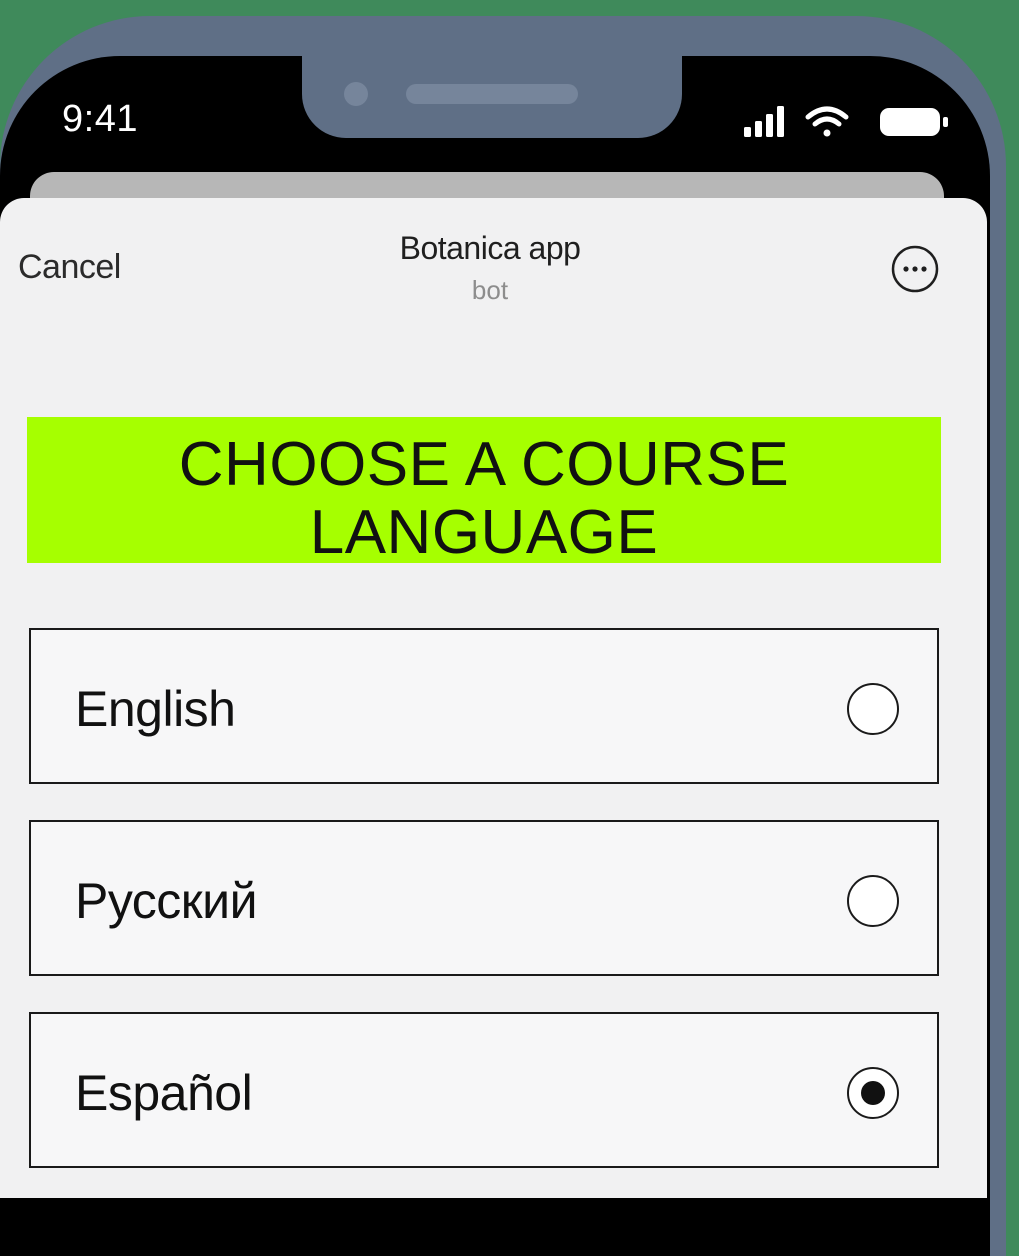 The width and height of the screenshot is (1019, 1256). Describe the element at coordinates (356, 94) in the screenshot. I see `front-camera-icon` at that location.